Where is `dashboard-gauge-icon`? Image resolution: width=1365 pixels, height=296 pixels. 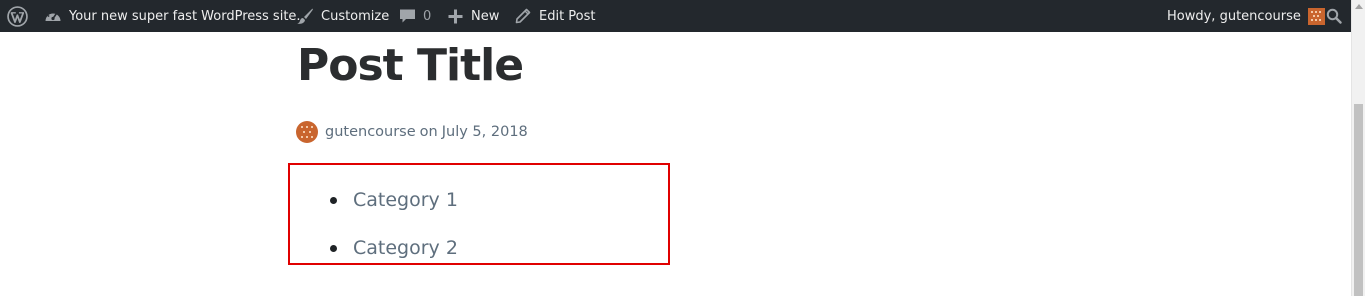 dashboard-gauge-icon is located at coordinates (53, 16).